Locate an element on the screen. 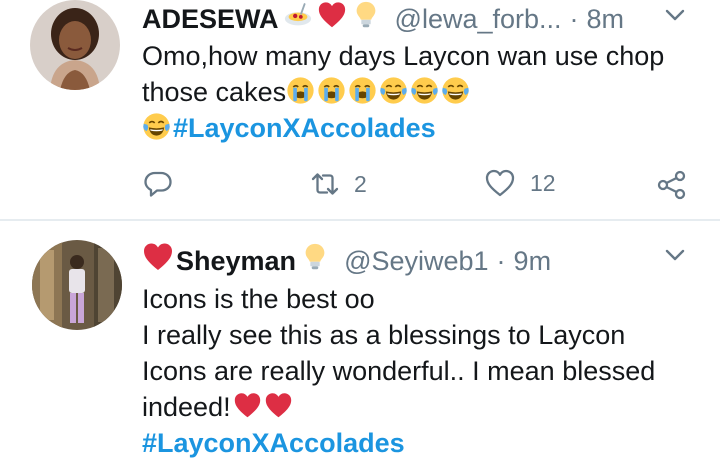 This screenshot has width=720, height=472. tweet-text-line: Icons is the best oo is located at coordinates (258, 299).